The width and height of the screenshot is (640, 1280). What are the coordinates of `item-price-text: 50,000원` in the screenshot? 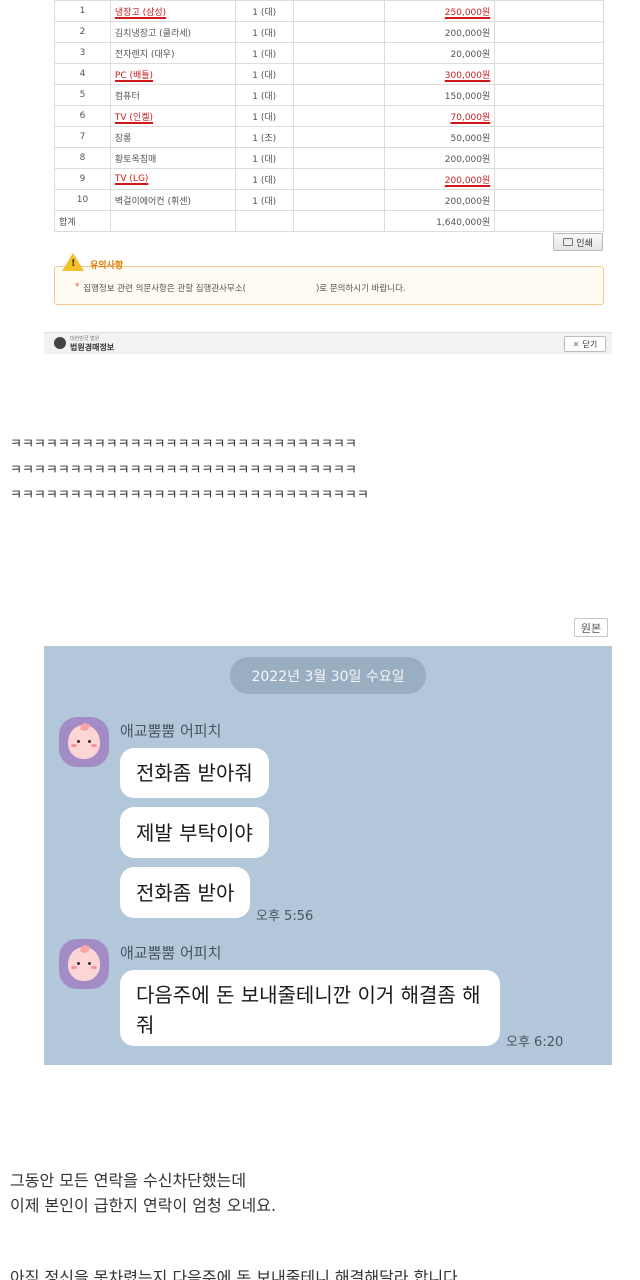 It's located at (470, 138).